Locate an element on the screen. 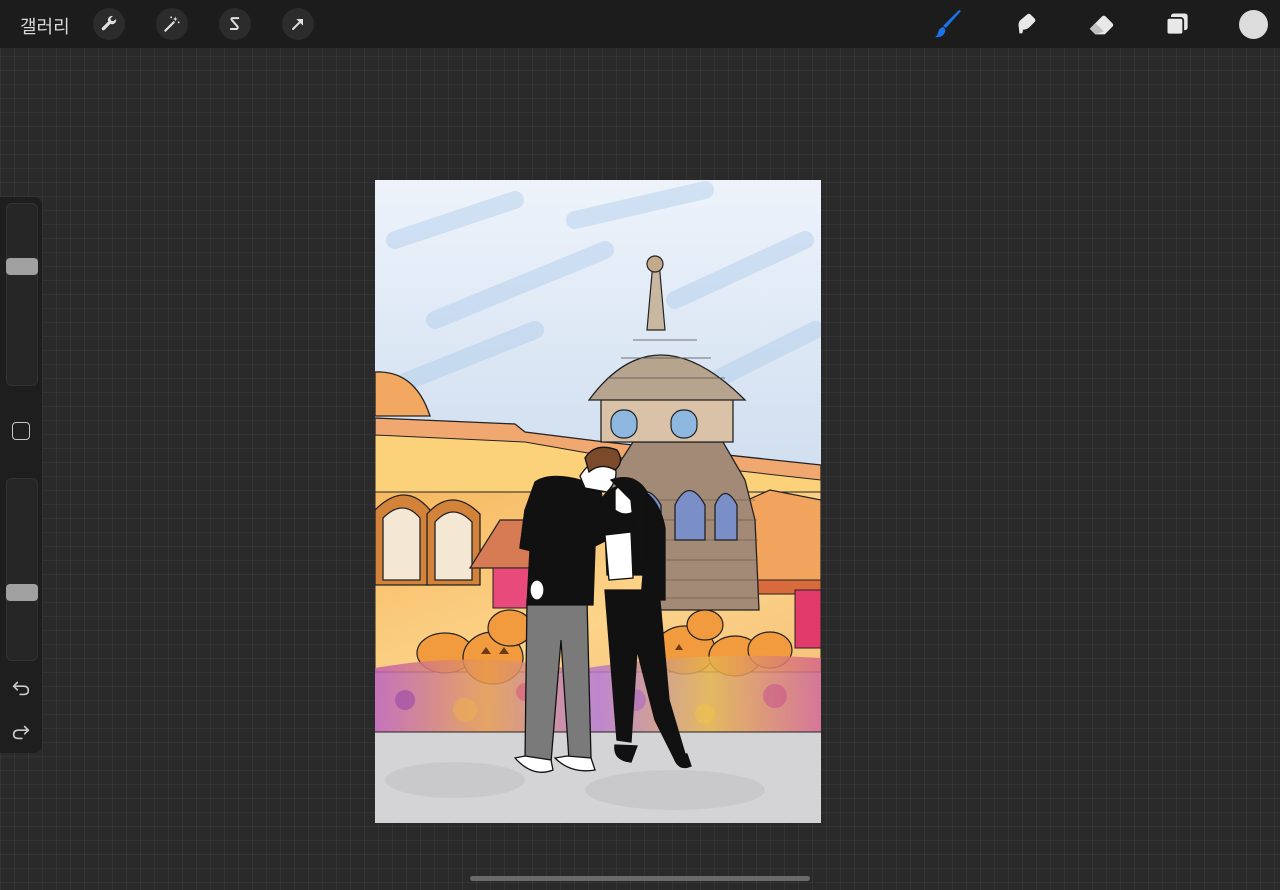 This screenshot has height=890, width=1280. smudge-icon is located at coordinates (1027, 23).